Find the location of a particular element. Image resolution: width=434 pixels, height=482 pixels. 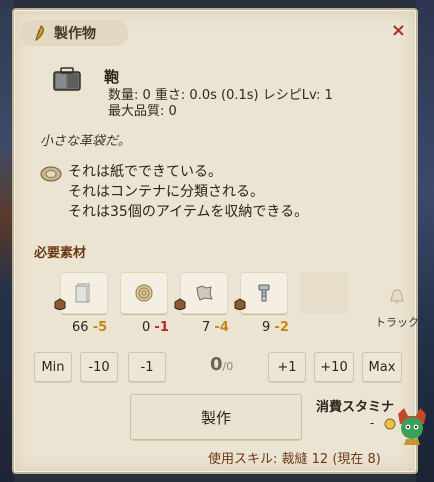

material-count: 9 -2 is located at coordinates (275, 327).